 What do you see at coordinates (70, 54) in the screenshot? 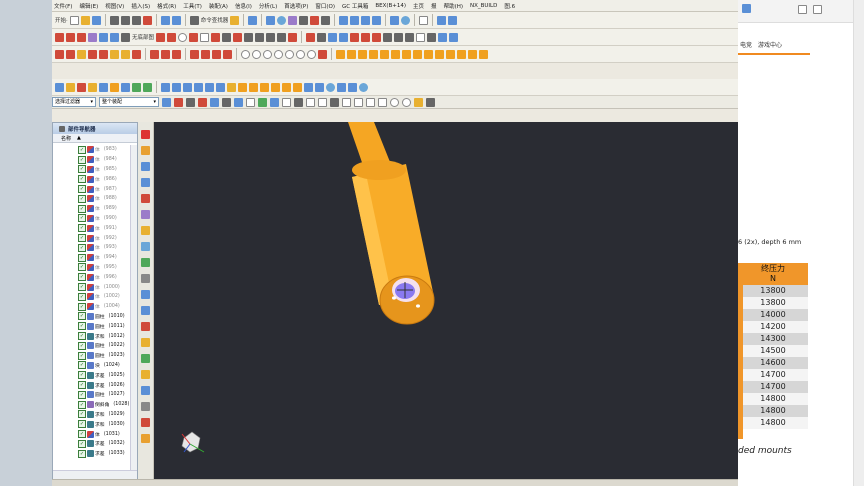
I see `revolve-feature-icon` at bounding box center [70, 54].